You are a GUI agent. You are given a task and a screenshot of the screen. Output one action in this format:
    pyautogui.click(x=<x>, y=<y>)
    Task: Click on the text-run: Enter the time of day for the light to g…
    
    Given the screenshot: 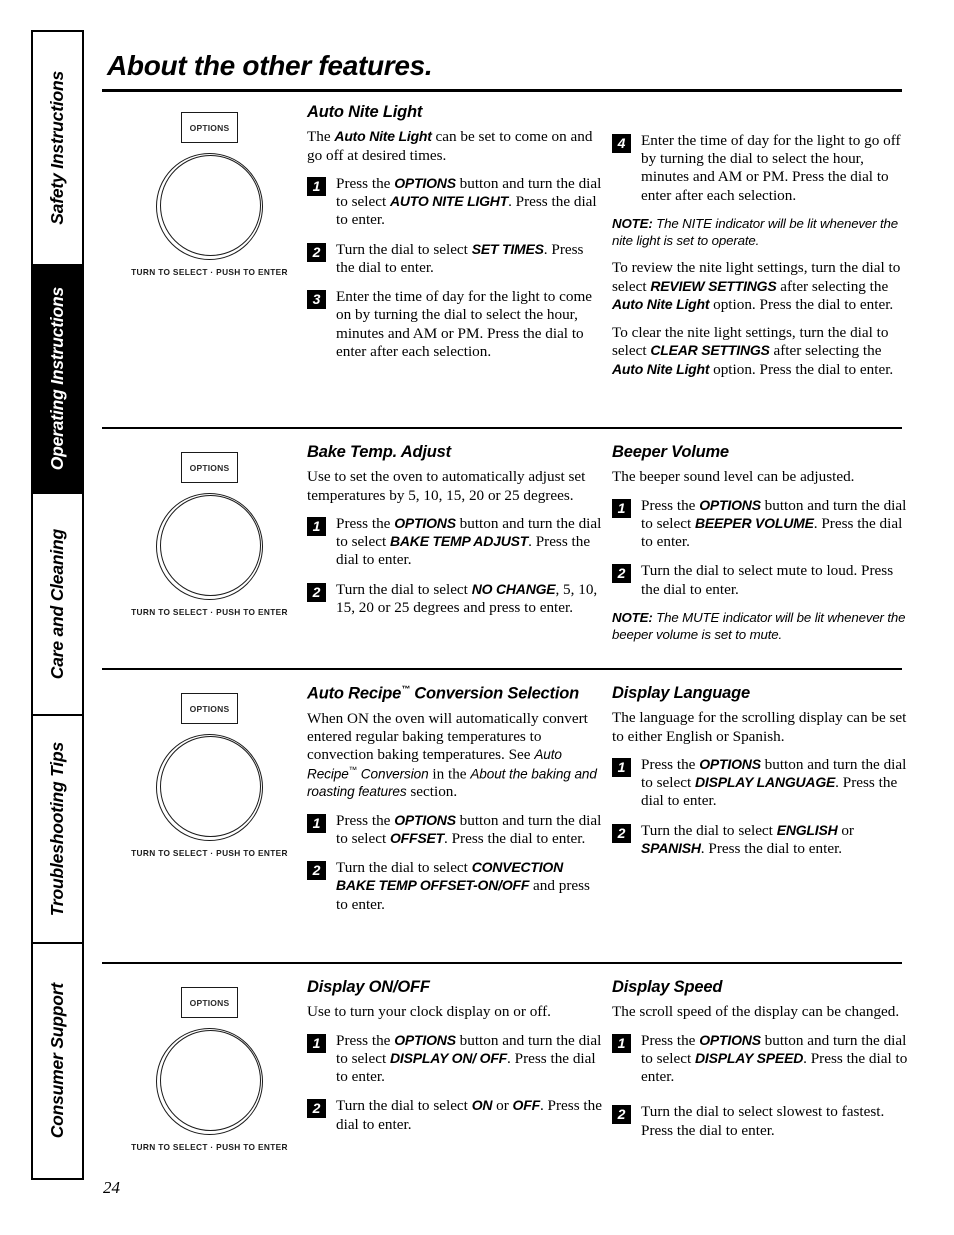 What is the action you would take?
    pyautogui.click(x=771, y=168)
    